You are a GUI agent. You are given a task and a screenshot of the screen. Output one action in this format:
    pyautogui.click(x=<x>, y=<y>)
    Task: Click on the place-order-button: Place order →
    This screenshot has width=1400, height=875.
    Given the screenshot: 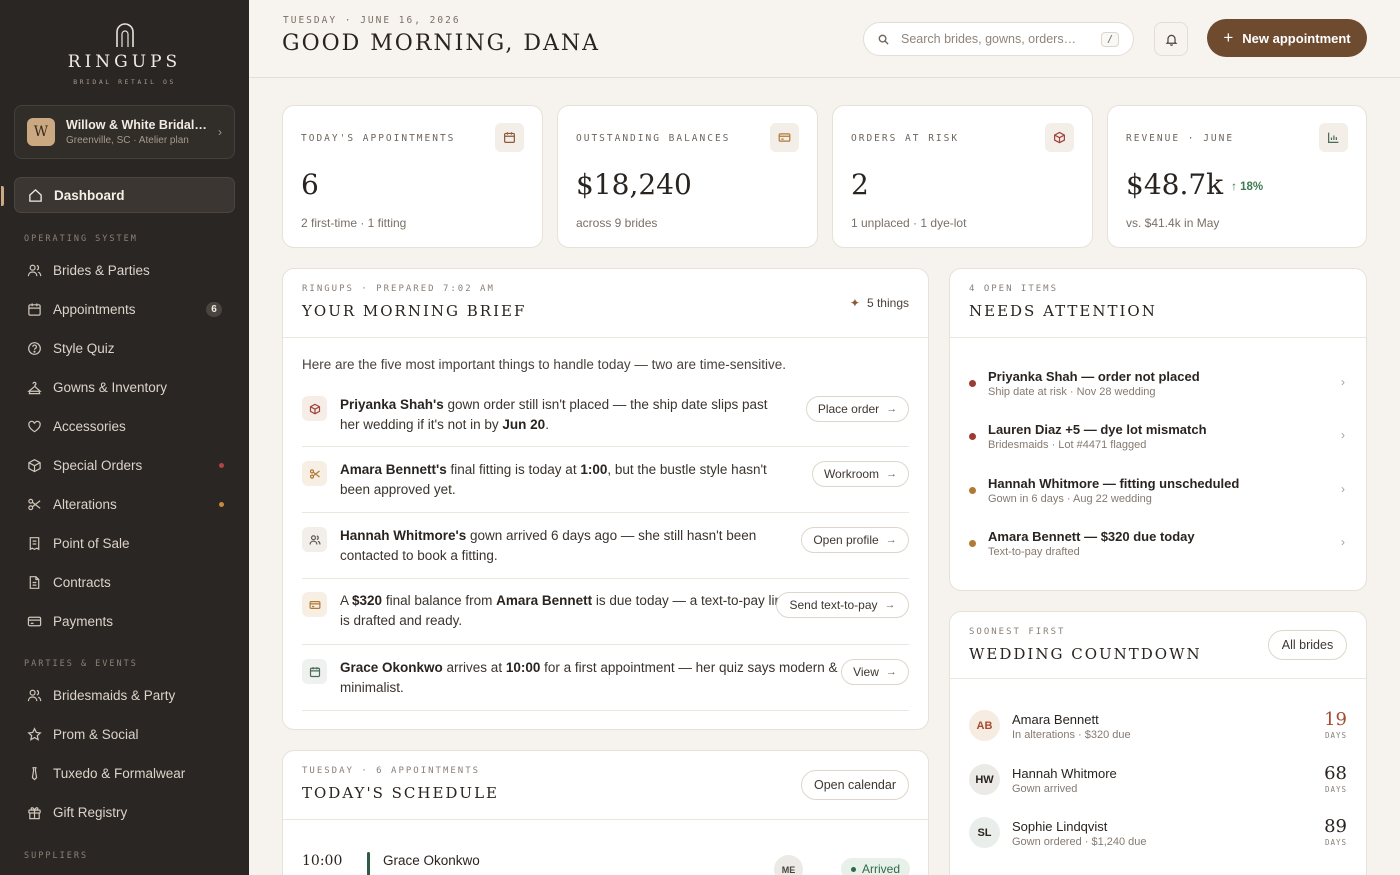 What is the action you would take?
    pyautogui.click(x=857, y=409)
    